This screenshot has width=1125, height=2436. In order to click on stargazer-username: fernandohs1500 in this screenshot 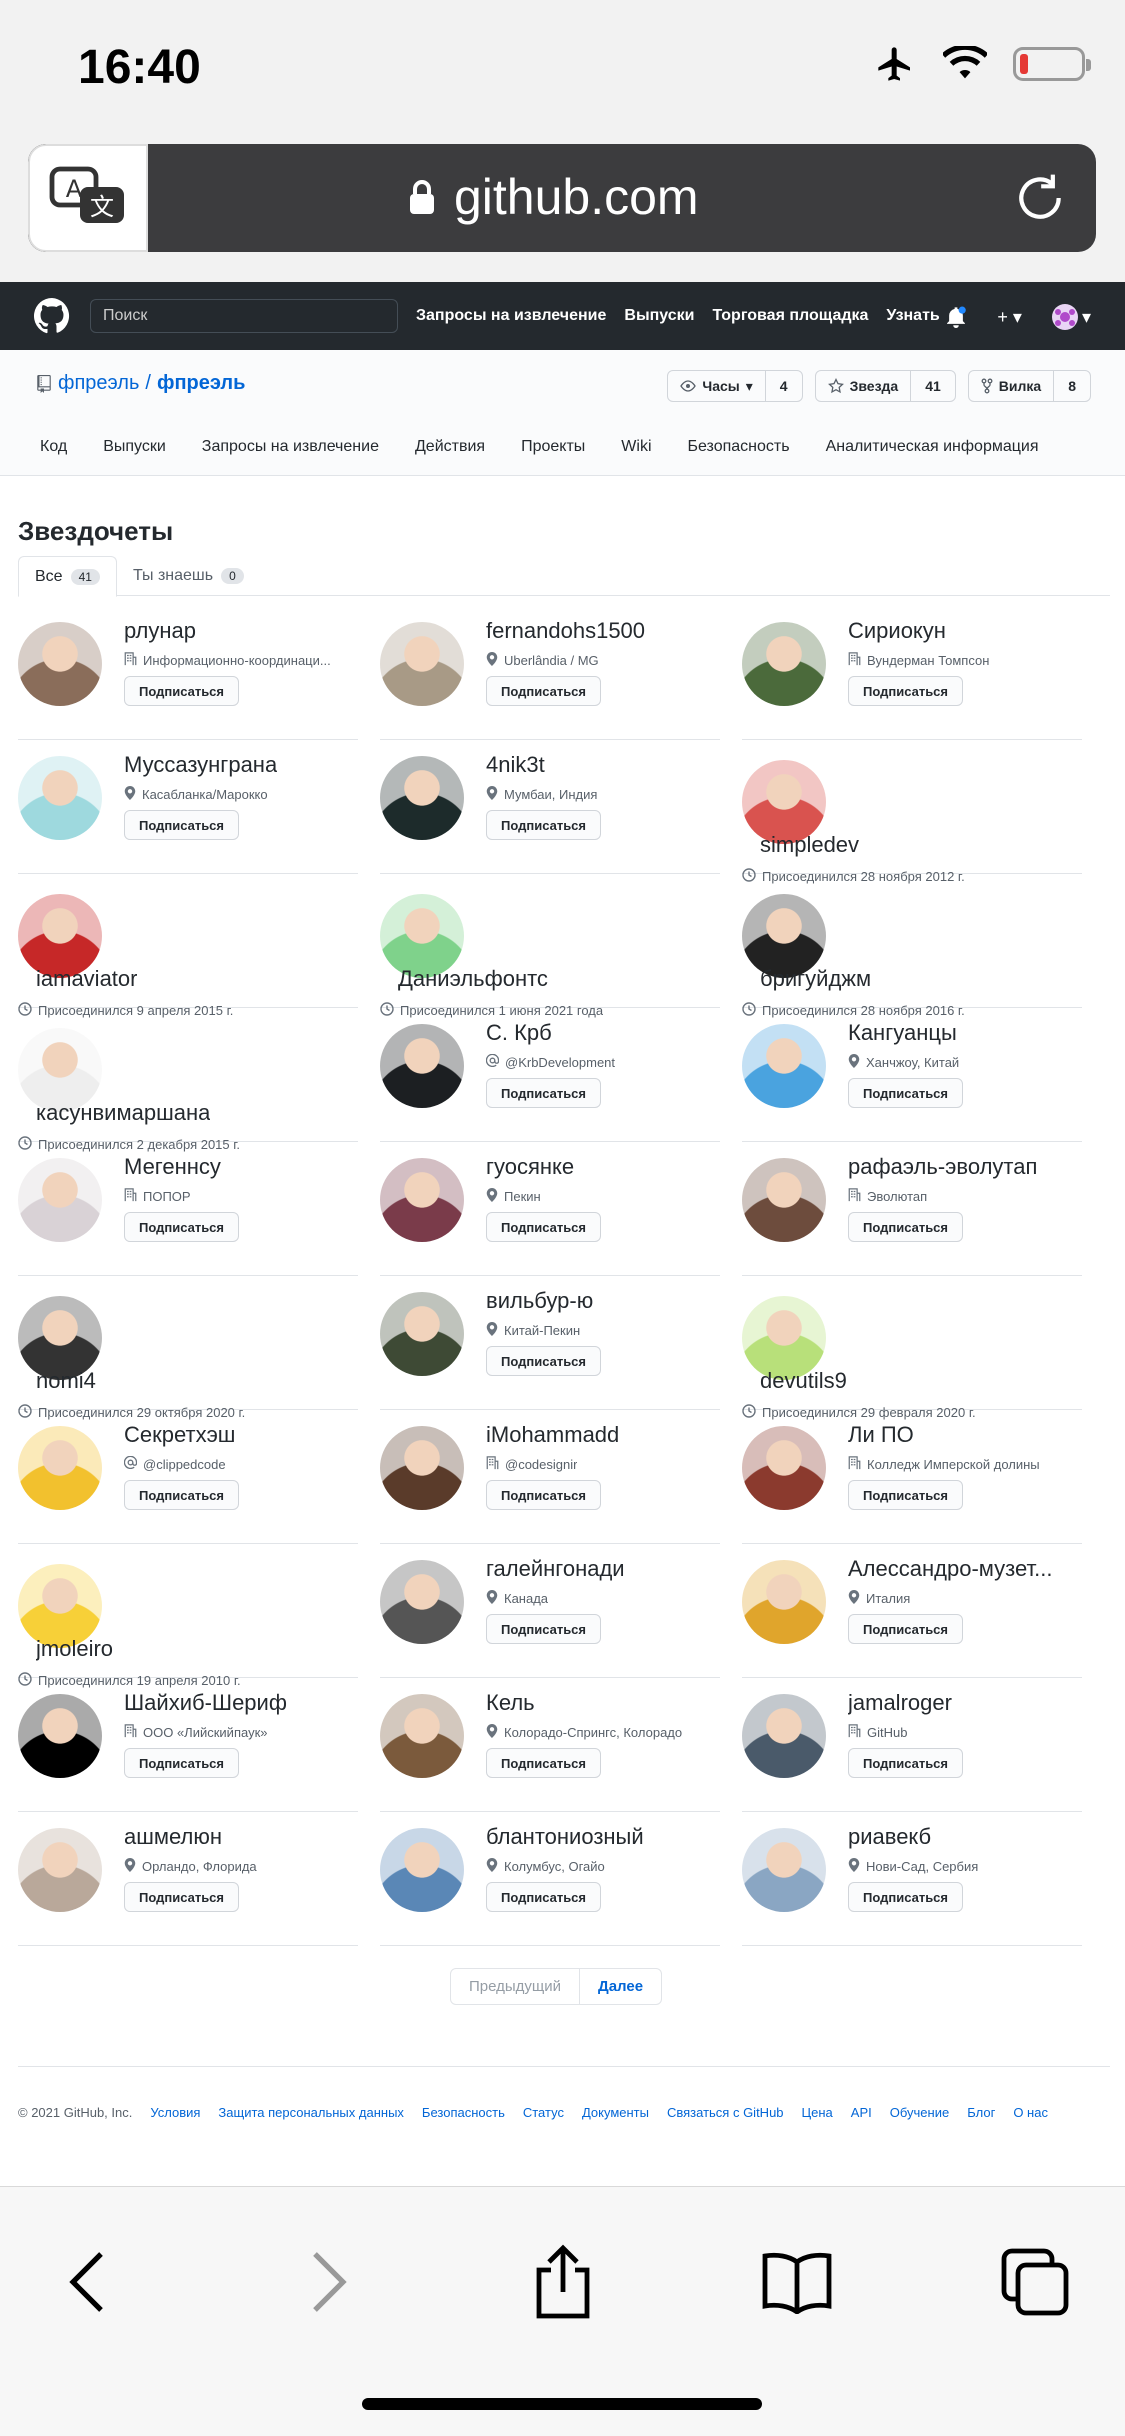, I will do `click(565, 631)`.